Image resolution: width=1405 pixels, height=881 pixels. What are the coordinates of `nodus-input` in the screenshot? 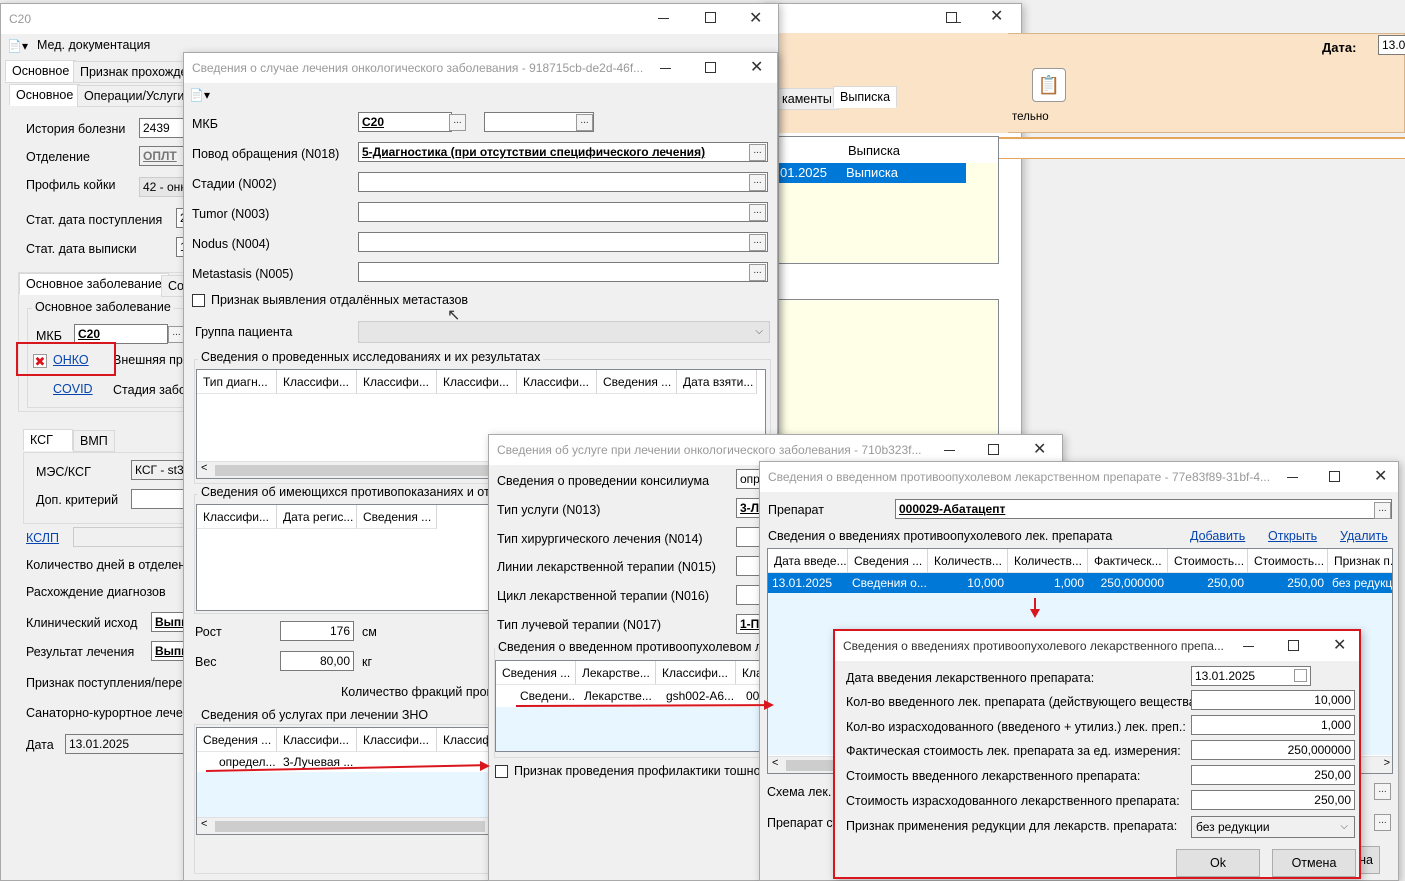 It's located at (563, 242).